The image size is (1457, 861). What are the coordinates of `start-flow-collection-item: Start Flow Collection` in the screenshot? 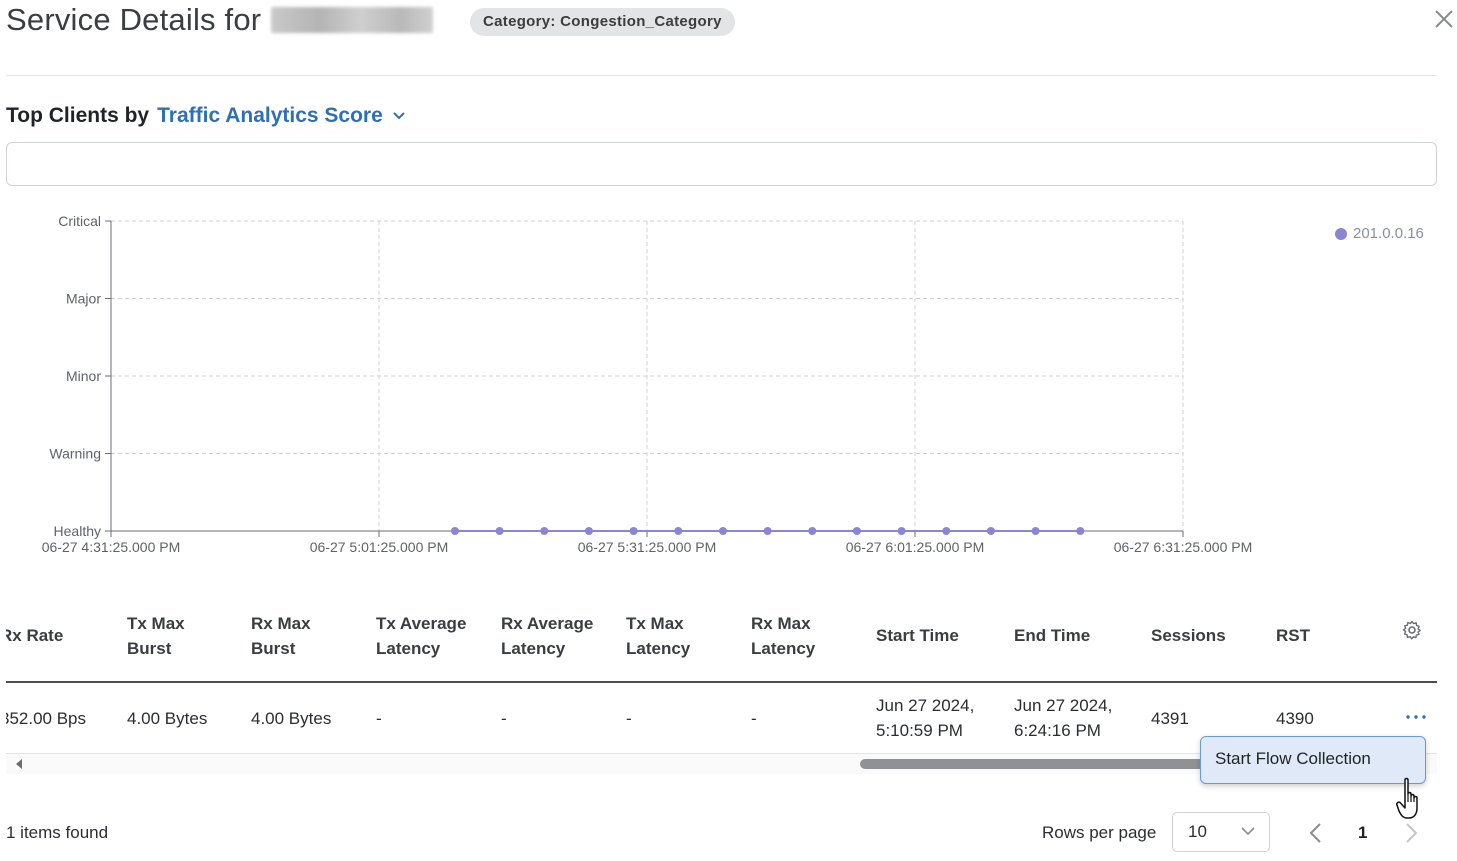 It's located at (1313, 759).